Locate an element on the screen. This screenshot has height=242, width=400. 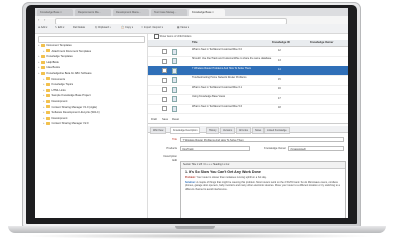
browser-tab-active: Knowledge Base × is located at coordinates (207, 12).